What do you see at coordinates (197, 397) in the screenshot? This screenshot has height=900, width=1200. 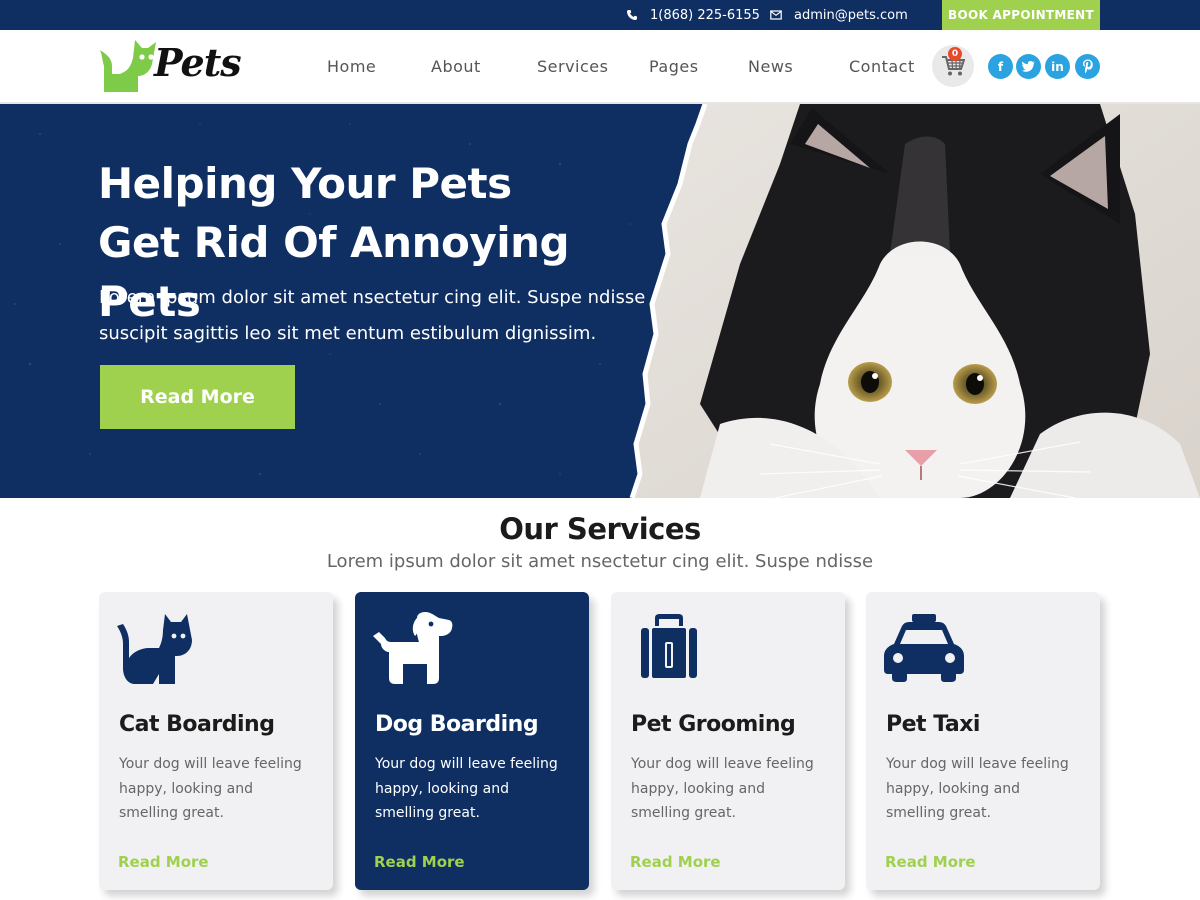 I see `hero-read-more-button: Read More` at bounding box center [197, 397].